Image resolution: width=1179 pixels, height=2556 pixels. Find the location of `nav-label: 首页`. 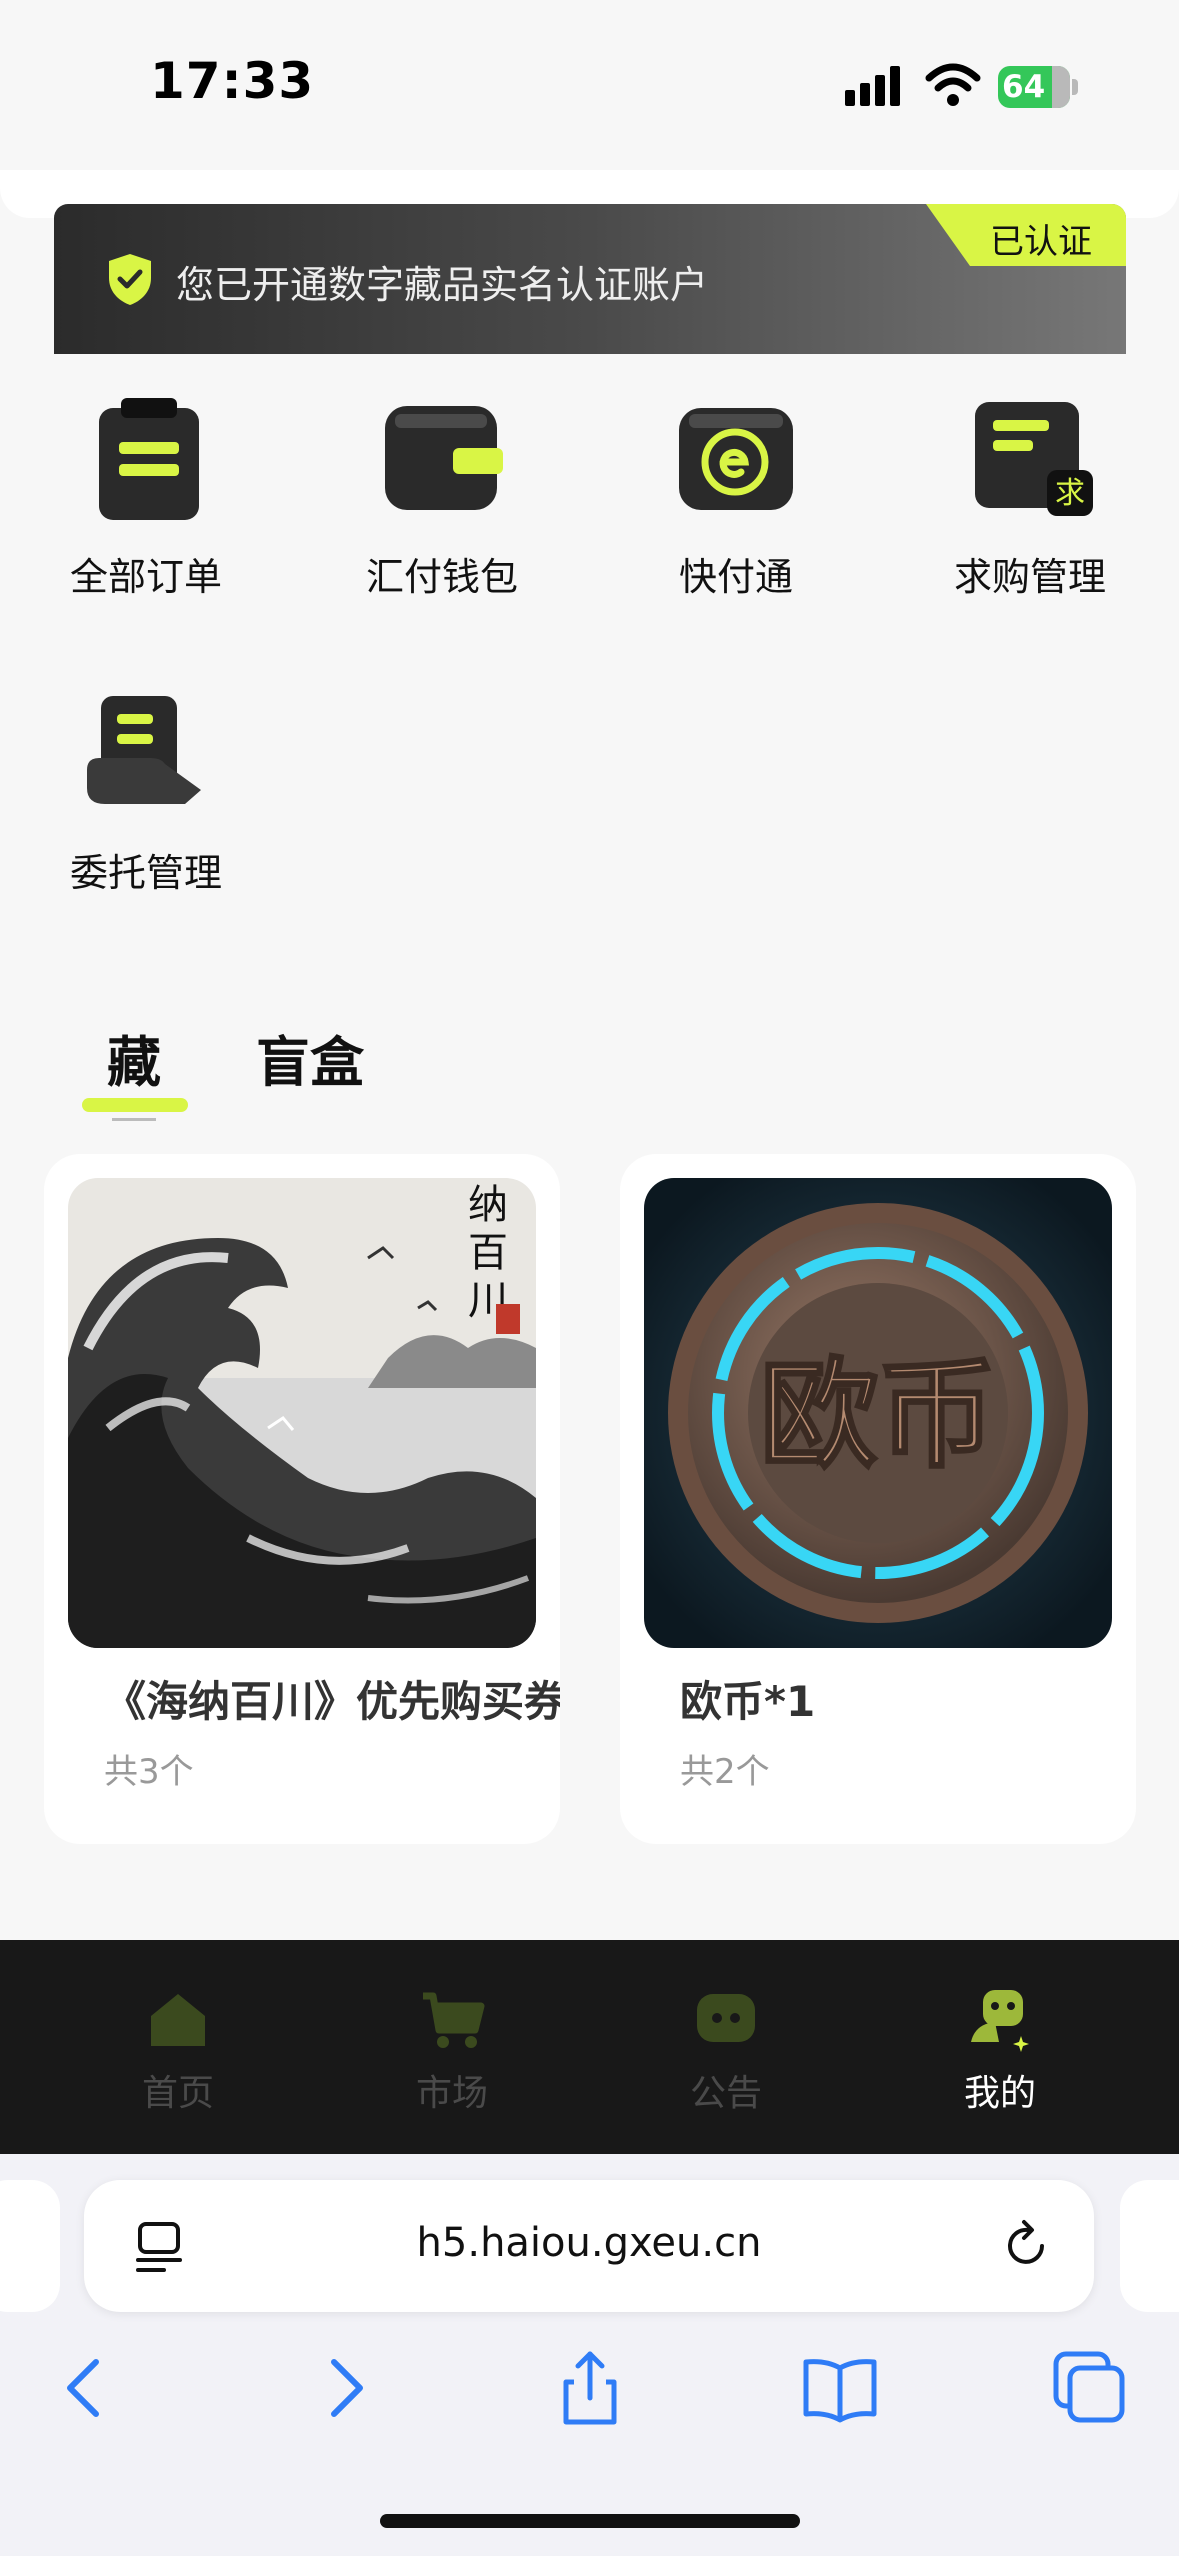

nav-label: 首页 is located at coordinates (177, 2093).